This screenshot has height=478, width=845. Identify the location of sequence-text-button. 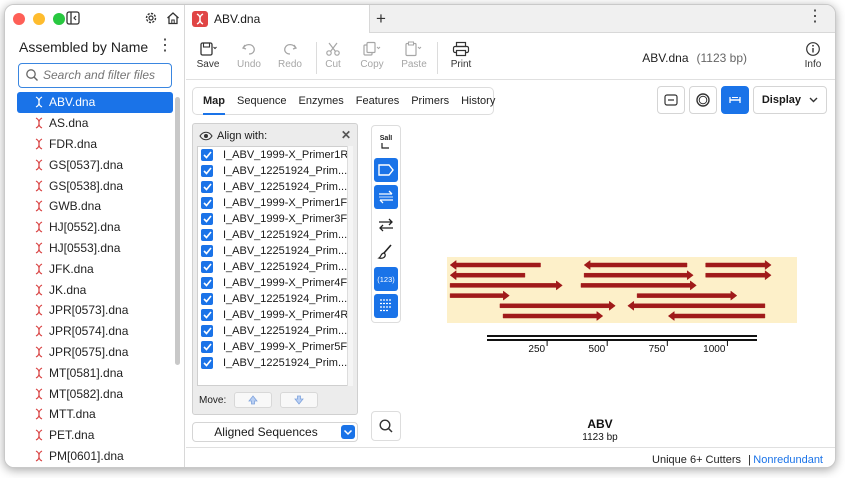
(386, 306).